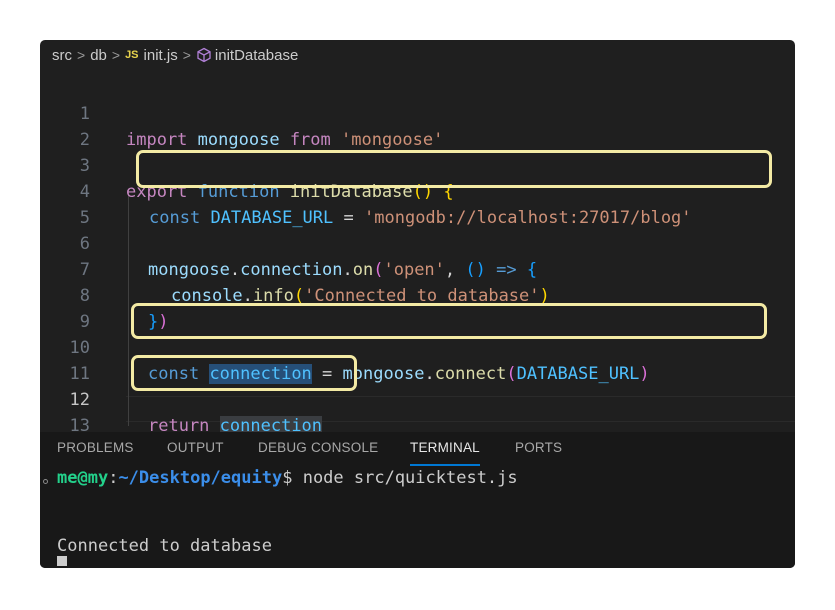 The image size is (835, 610). What do you see at coordinates (195, 449) in the screenshot?
I see `tab-output: OUTPUT` at bounding box center [195, 449].